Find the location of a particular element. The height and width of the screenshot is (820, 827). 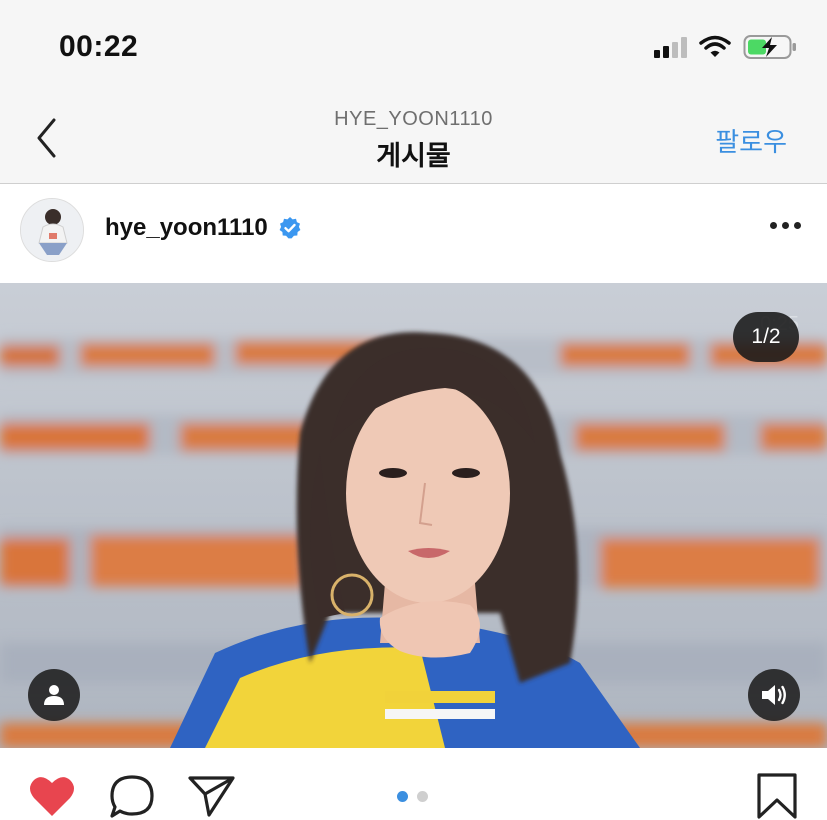

media-counter: 1/2 is located at coordinates (766, 337).